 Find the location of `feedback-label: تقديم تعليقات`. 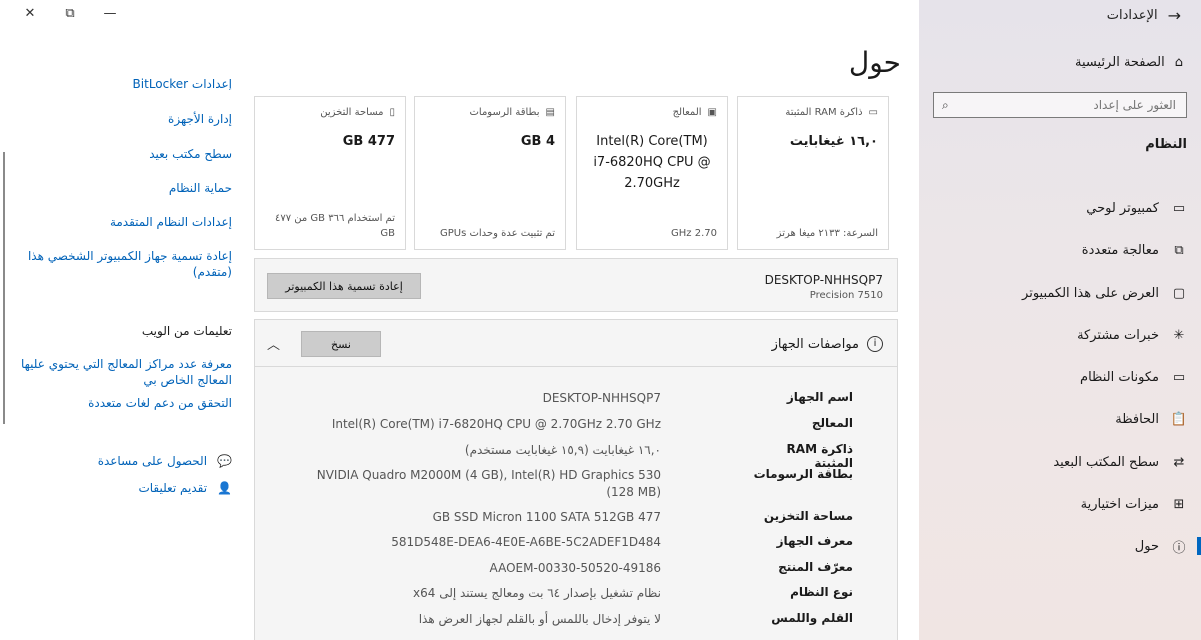

feedback-label: تقديم تعليقات is located at coordinates (173, 488).